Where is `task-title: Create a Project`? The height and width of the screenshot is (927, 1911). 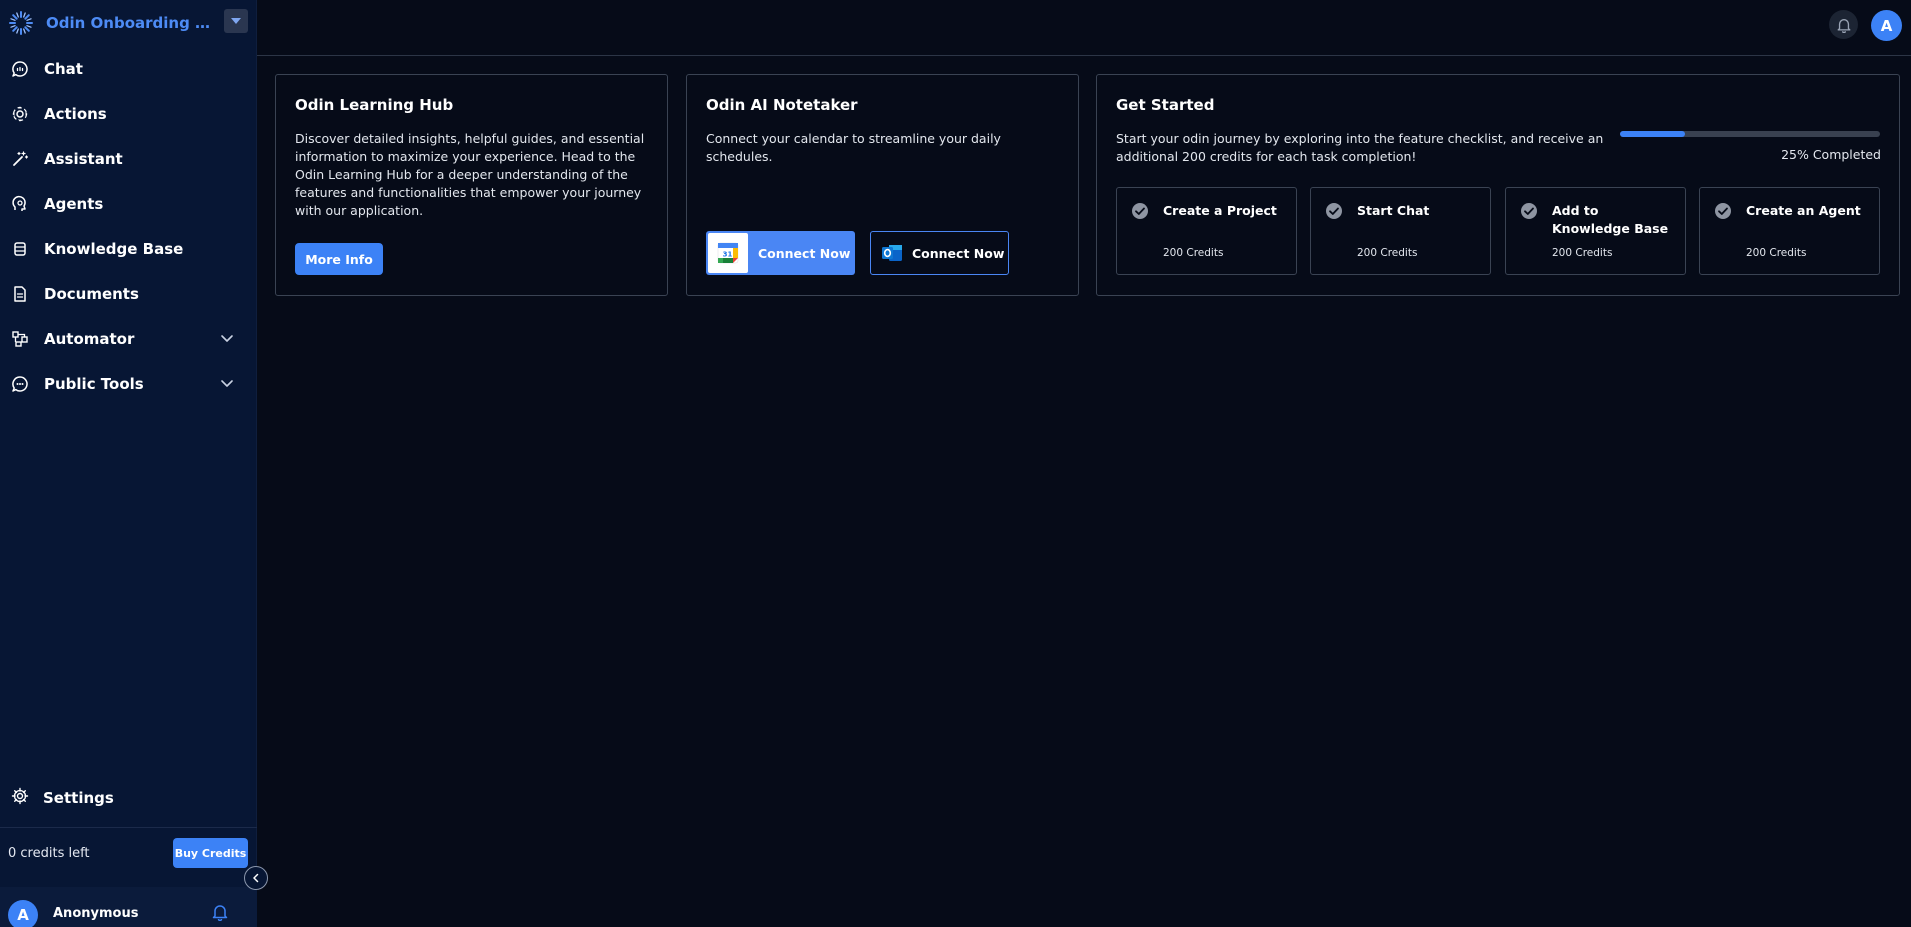
task-title: Create a Project is located at coordinates (1220, 210).